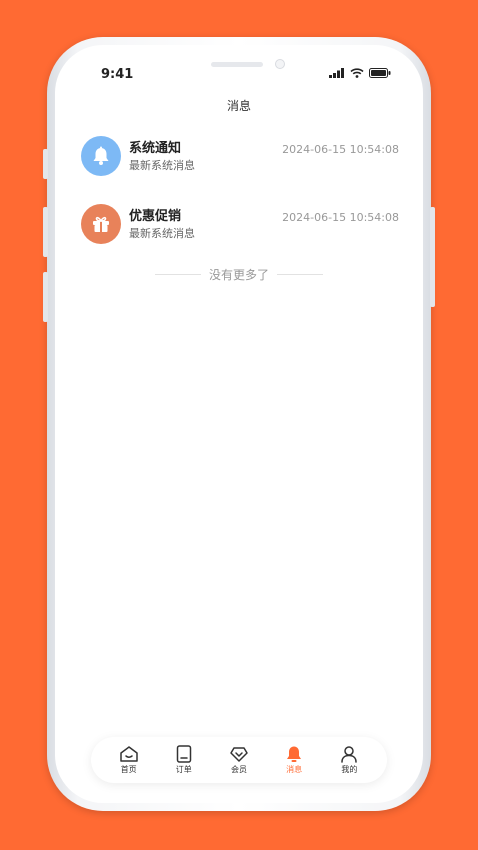 The height and width of the screenshot is (850, 478). What do you see at coordinates (45, 297) in the screenshot?
I see `side-button-volume-down` at bounding box center [45, 297].